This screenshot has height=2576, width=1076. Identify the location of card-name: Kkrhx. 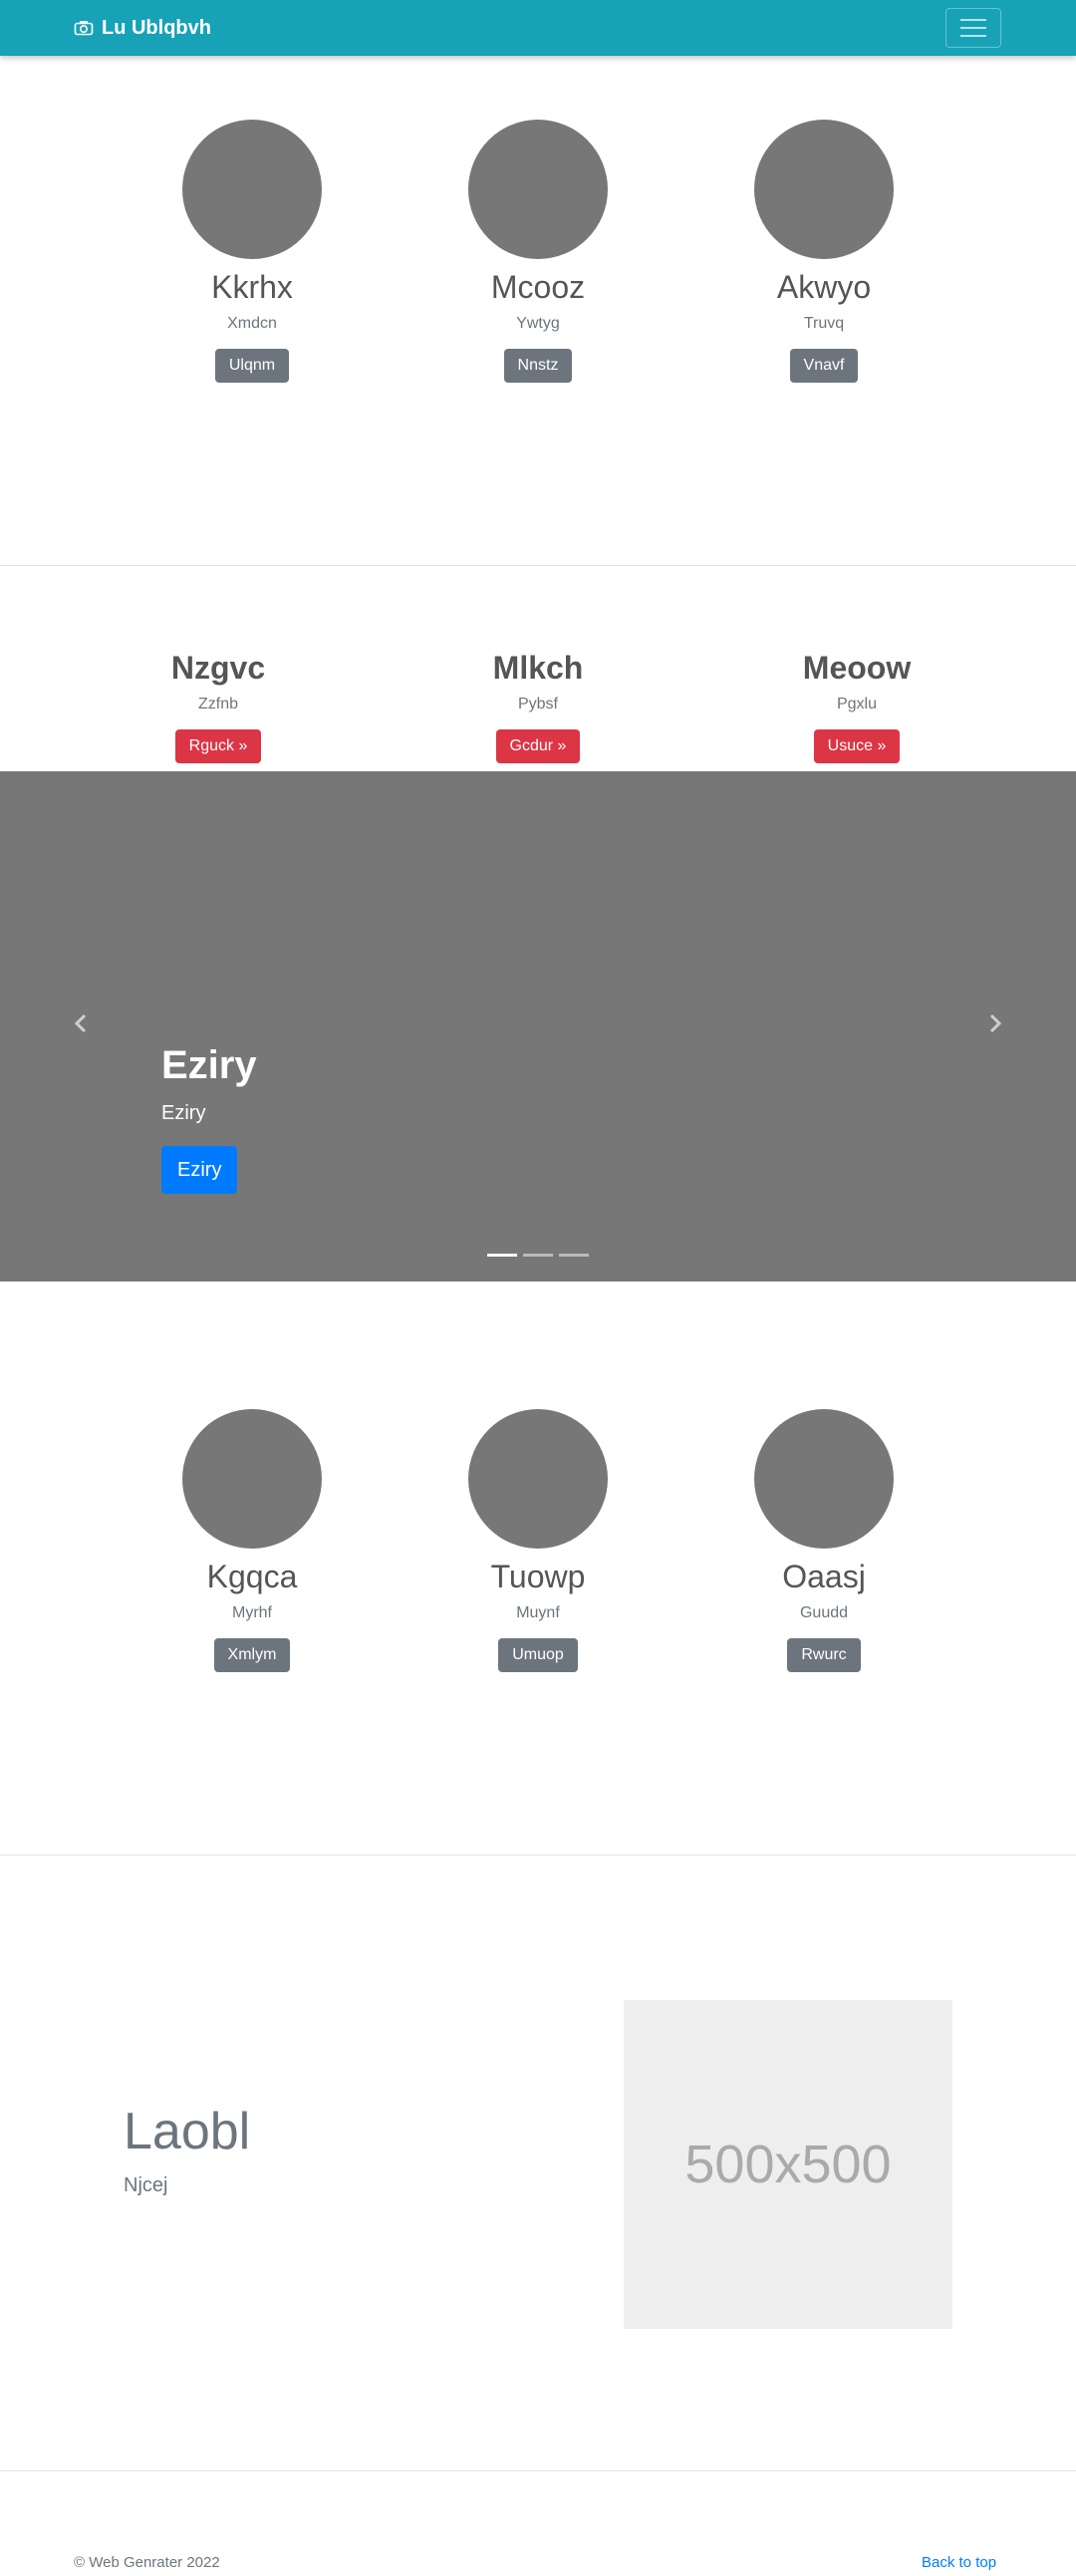
(252, 287).